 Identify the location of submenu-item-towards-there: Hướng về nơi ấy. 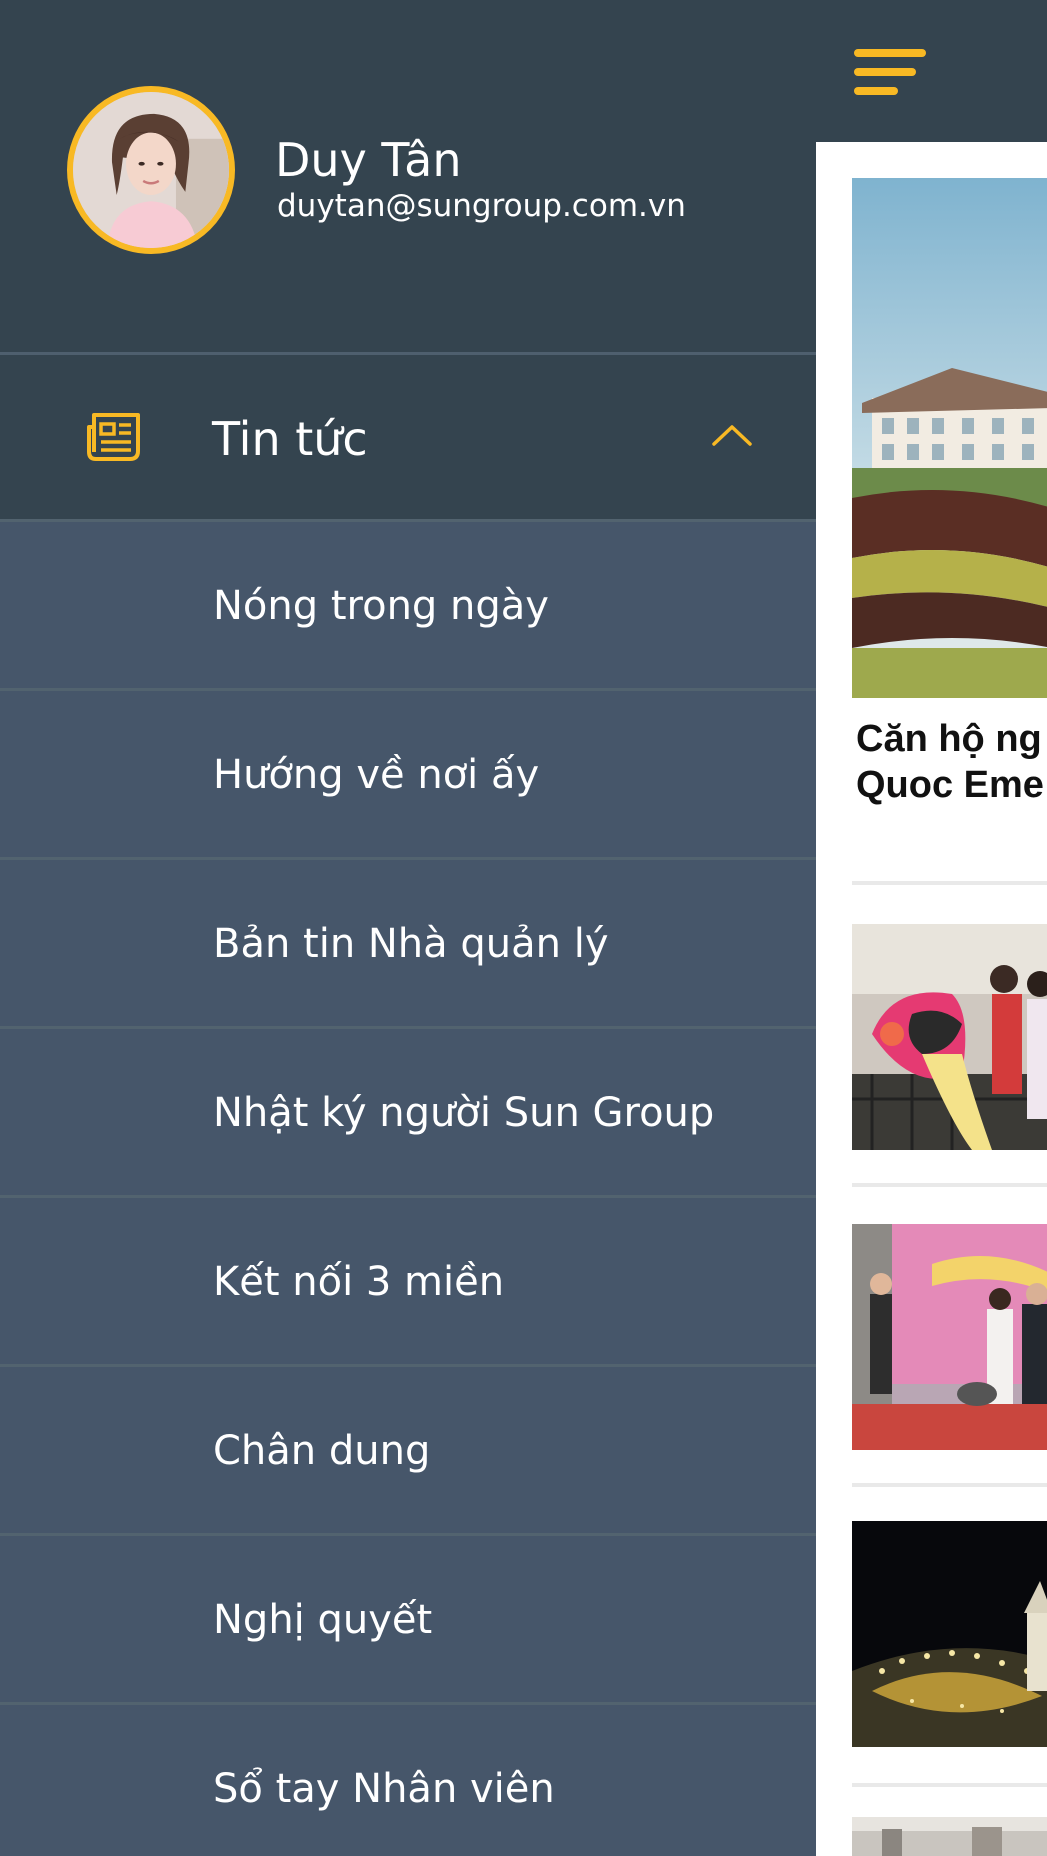
(408, 775).